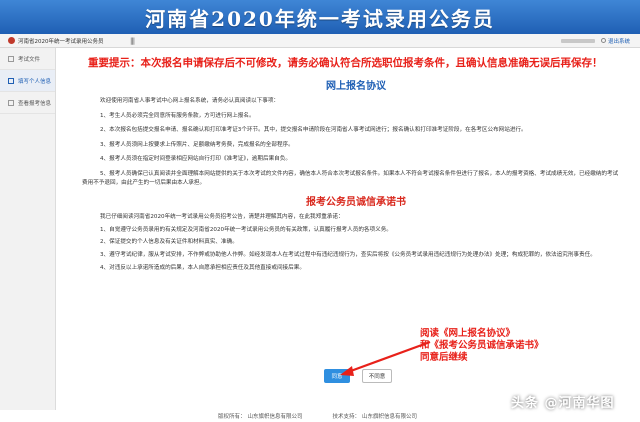  I want to click on banner-title: 河南省2020年统一考试录用公务员, so click(320, 18).